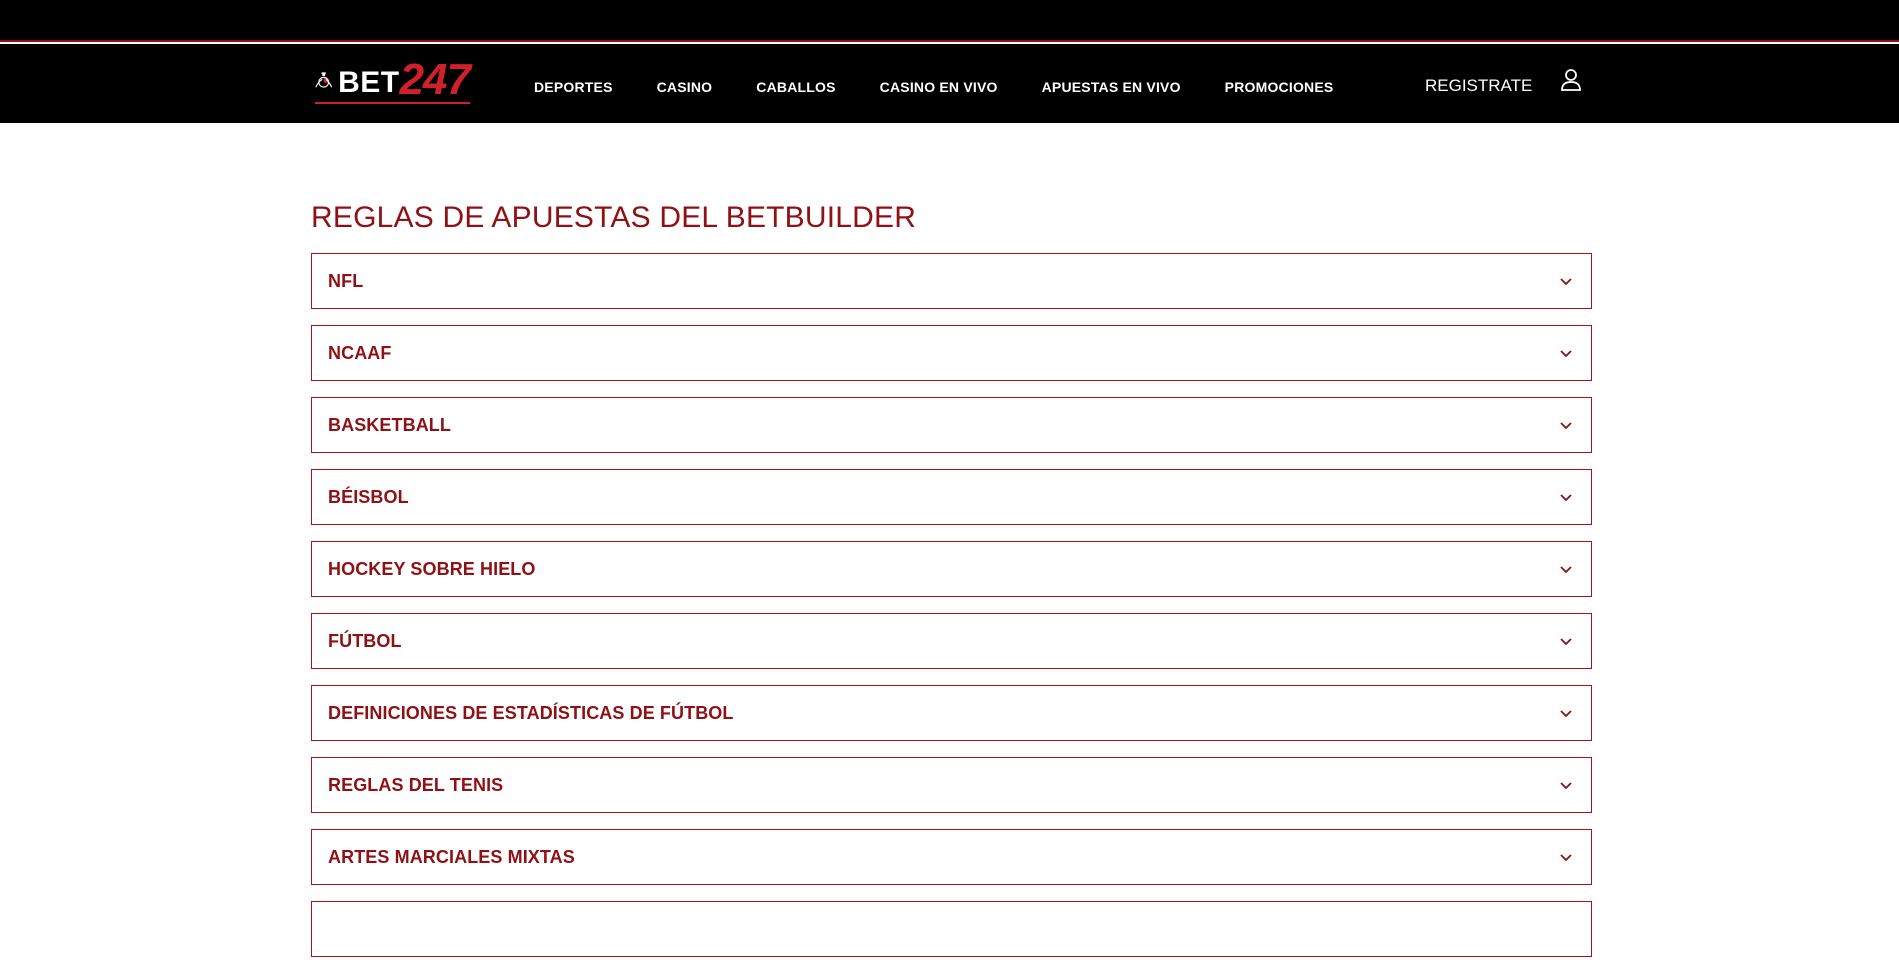 The image size is (1899, 973). What do you see at coordinates (795, 84) in the screenshot?
I see `nav-caballos: CABALLOS` at bounding box center [795, 84].